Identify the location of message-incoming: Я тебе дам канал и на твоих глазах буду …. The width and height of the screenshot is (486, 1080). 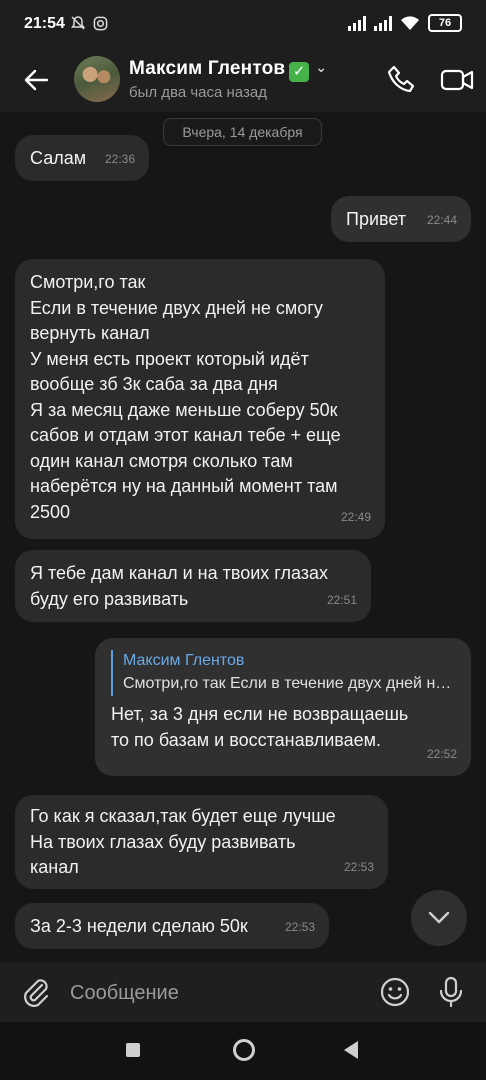
(193, 586).